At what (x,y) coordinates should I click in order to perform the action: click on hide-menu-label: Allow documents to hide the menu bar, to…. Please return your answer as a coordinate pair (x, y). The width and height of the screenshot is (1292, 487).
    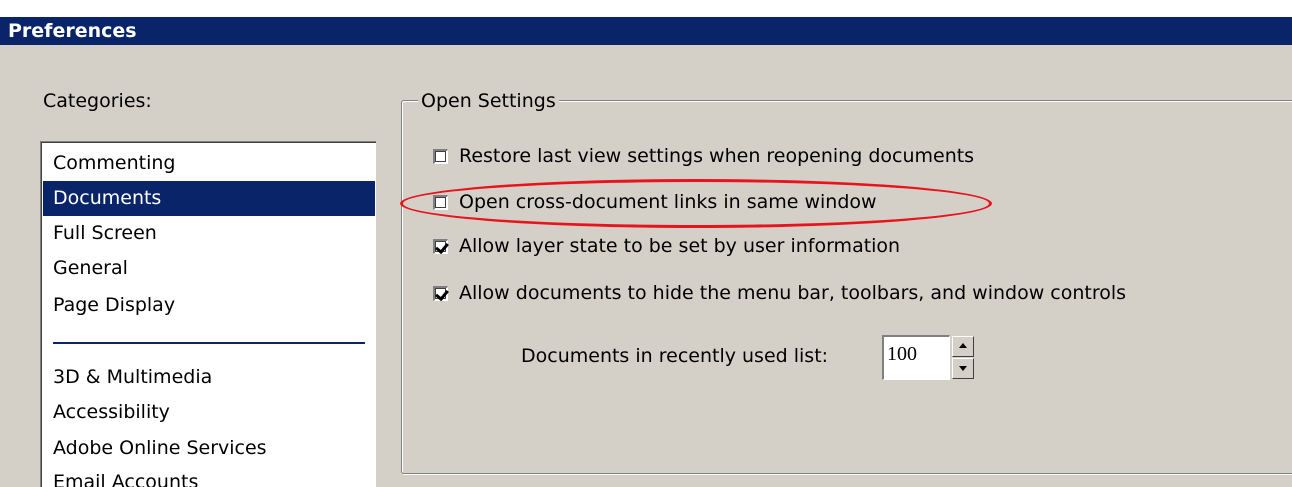
    Looking at the image, I should click on (793, 293).